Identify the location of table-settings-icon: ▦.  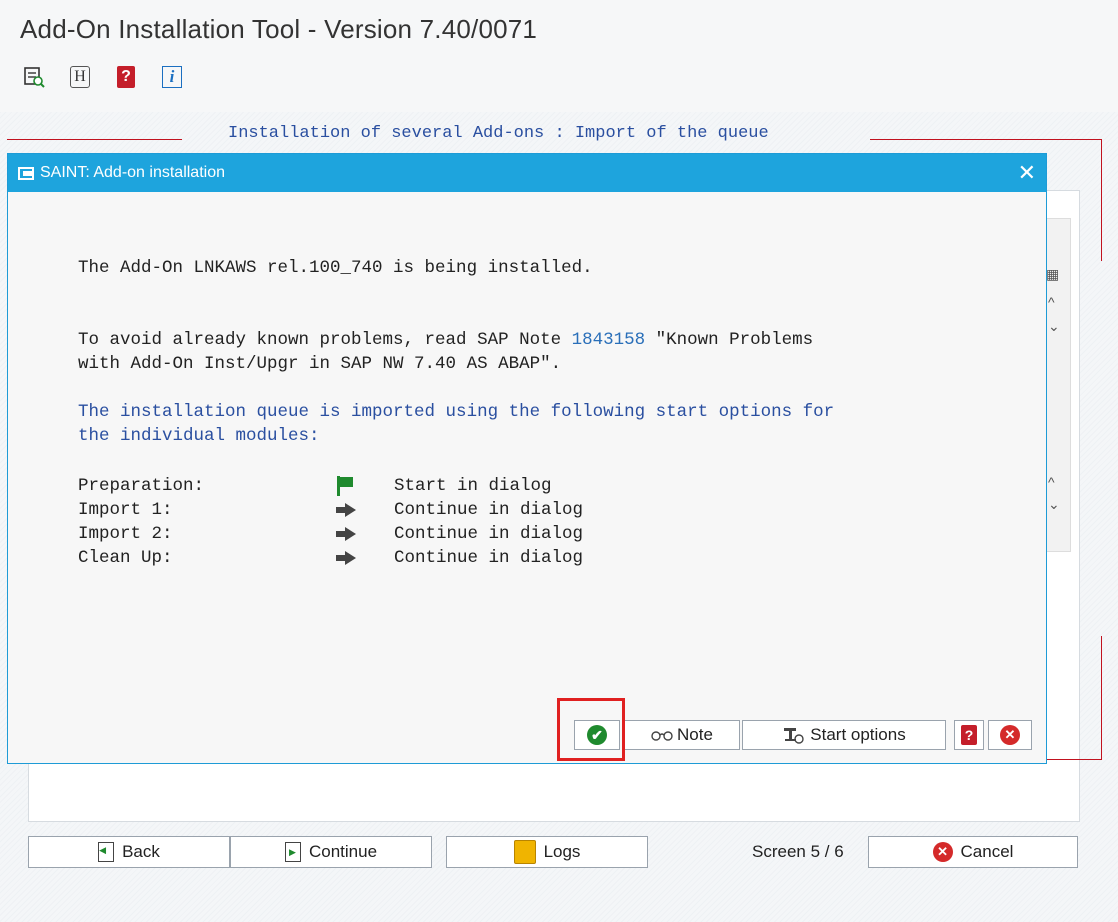
(1052, 274).